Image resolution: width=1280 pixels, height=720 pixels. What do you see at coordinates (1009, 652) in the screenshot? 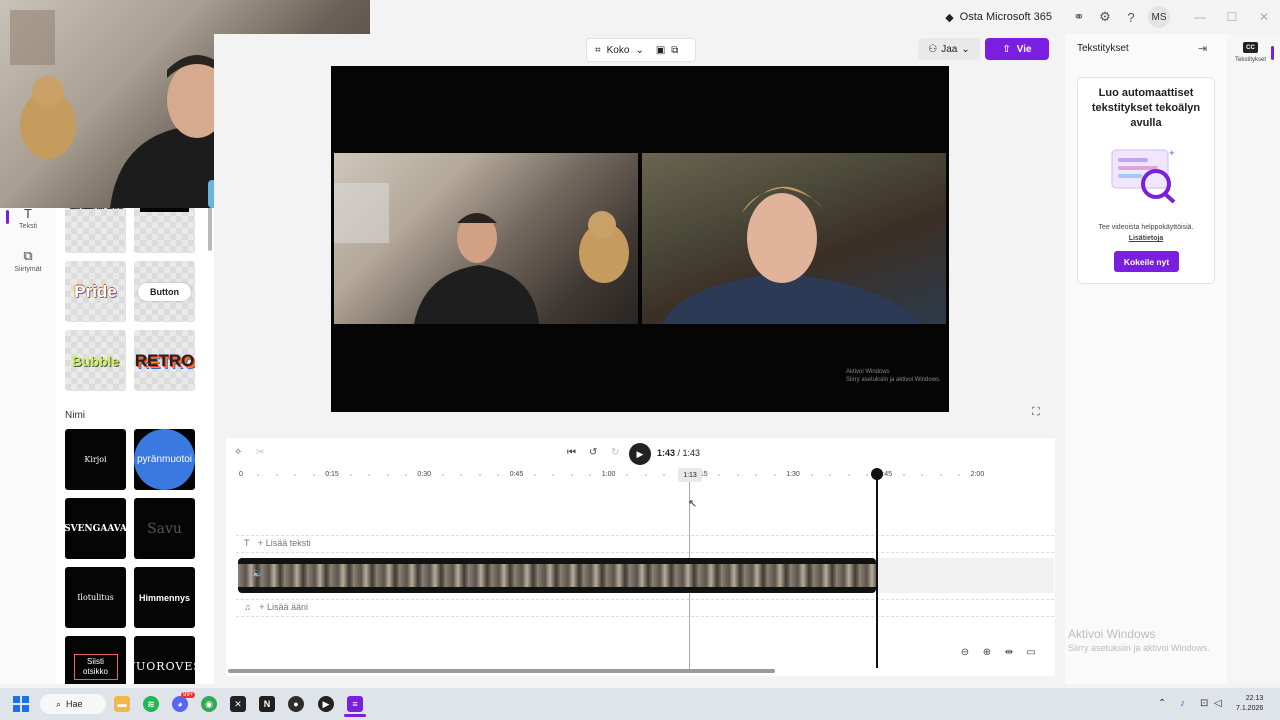
I see `fit-timeline-icon: ⇹` at bounding box center [1009, 652].